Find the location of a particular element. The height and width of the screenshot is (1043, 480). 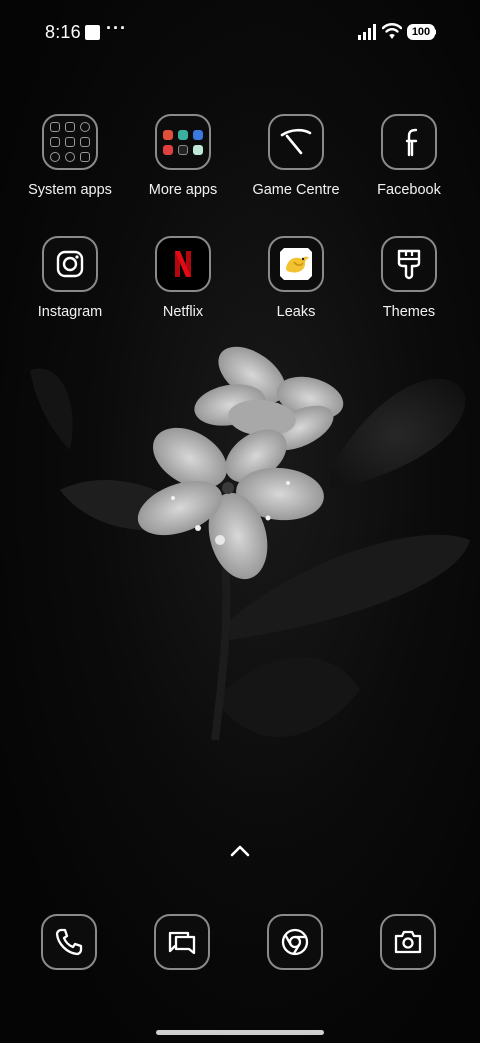

notification-icon is located at coordinates (92, 32).